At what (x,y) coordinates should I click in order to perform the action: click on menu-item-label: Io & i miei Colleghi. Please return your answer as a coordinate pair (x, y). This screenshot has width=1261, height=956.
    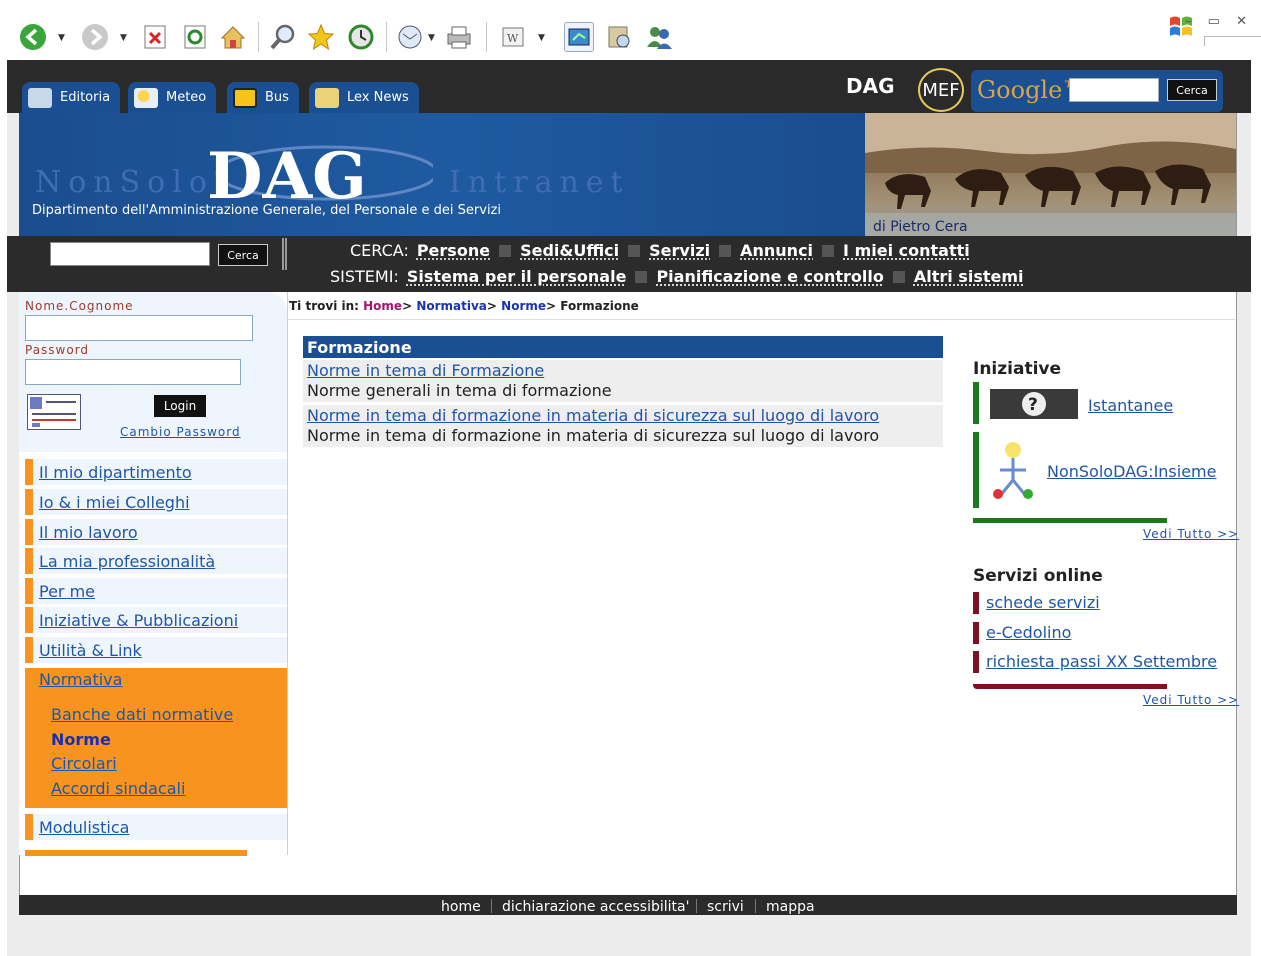
    Looking at the image, I should click on (114, 502).